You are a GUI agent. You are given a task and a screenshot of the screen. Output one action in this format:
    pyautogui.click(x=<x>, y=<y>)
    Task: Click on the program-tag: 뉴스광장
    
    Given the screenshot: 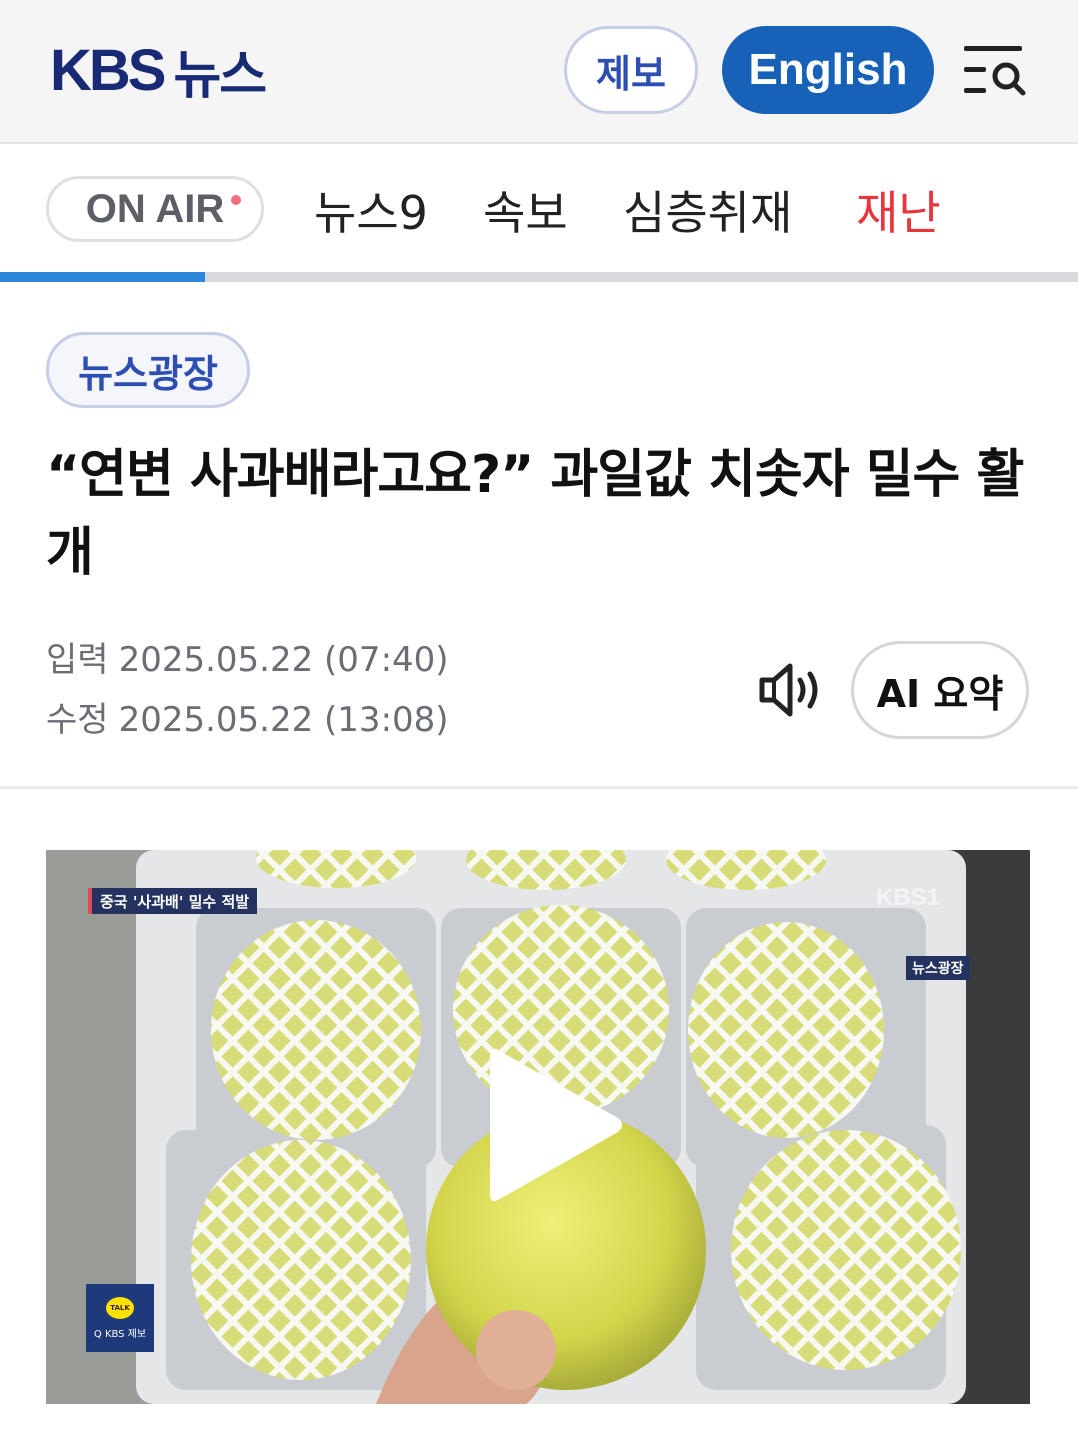 What is the action you would take?
    pyautogui.click(x=938, y=968)
    